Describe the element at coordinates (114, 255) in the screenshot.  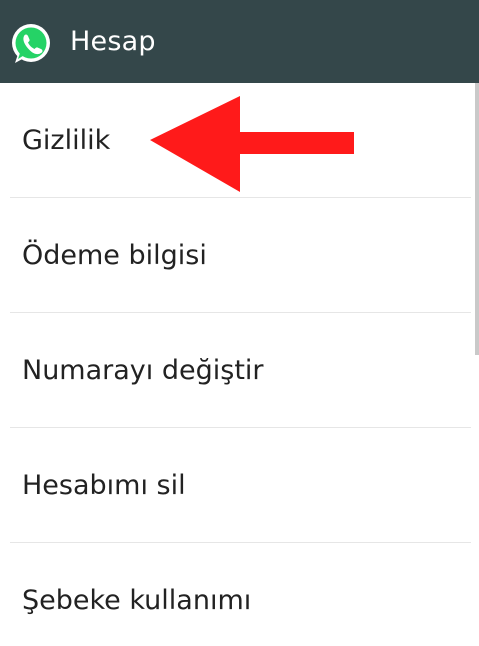
I see `settings-item-label: Ödeme bilgisi` at that location.